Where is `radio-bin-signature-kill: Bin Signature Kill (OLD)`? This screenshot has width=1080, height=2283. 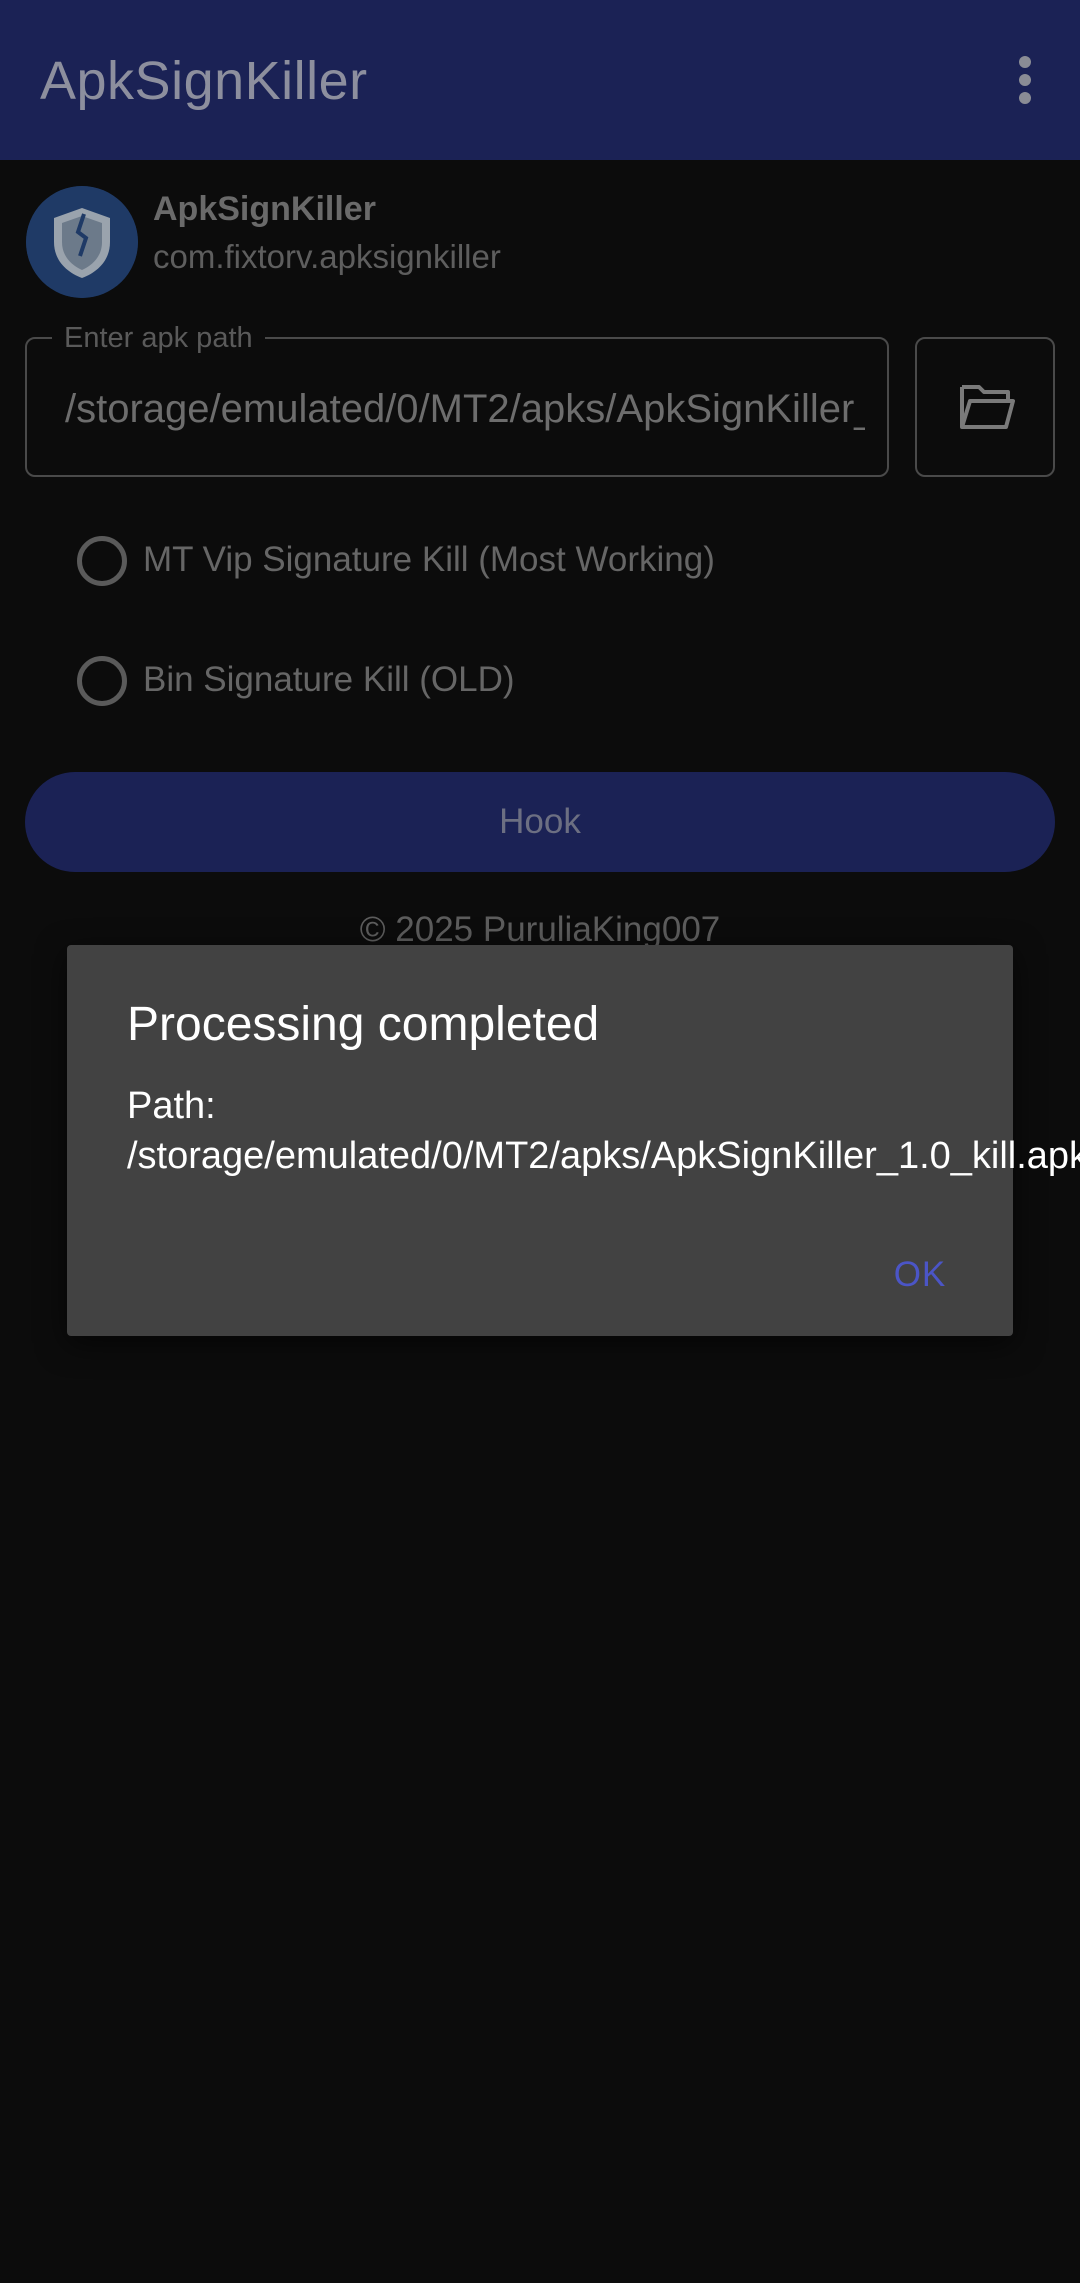
radio-bin-signature-kill: Bin Signature Kill (OLD) is located at coordinates (525, 680).